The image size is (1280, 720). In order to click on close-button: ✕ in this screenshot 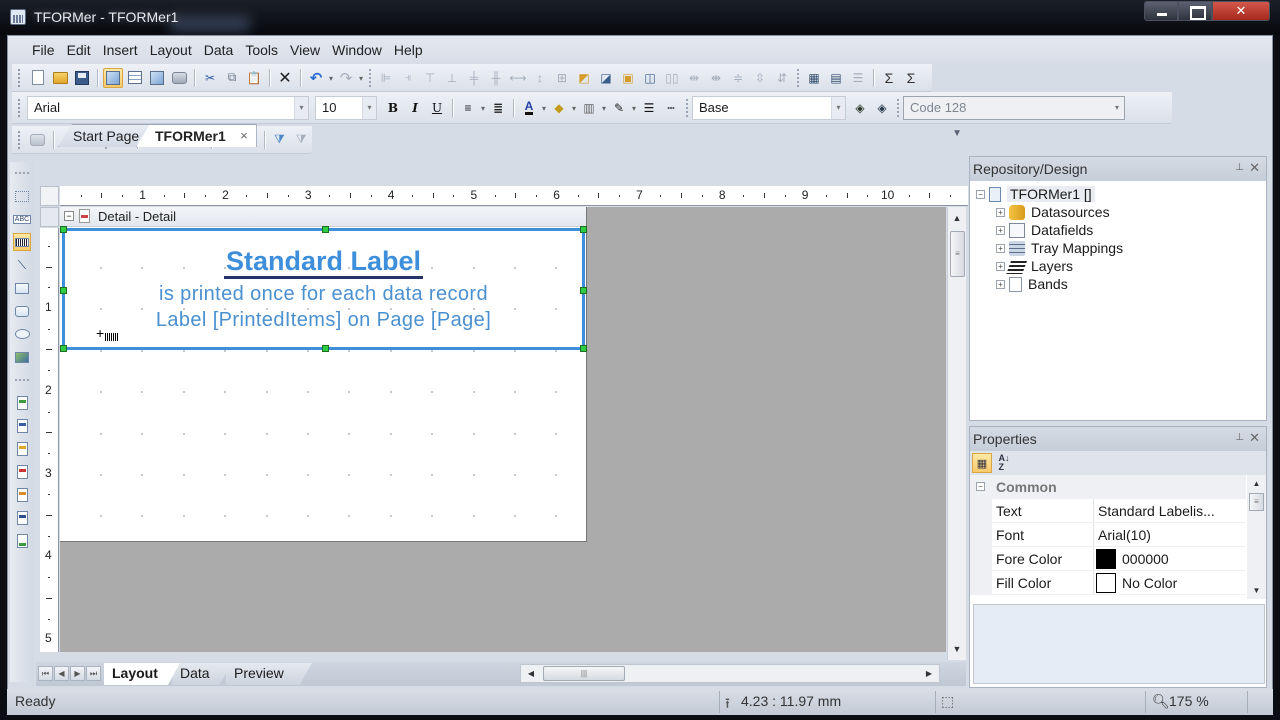, I will do `click(1241, 11)`.